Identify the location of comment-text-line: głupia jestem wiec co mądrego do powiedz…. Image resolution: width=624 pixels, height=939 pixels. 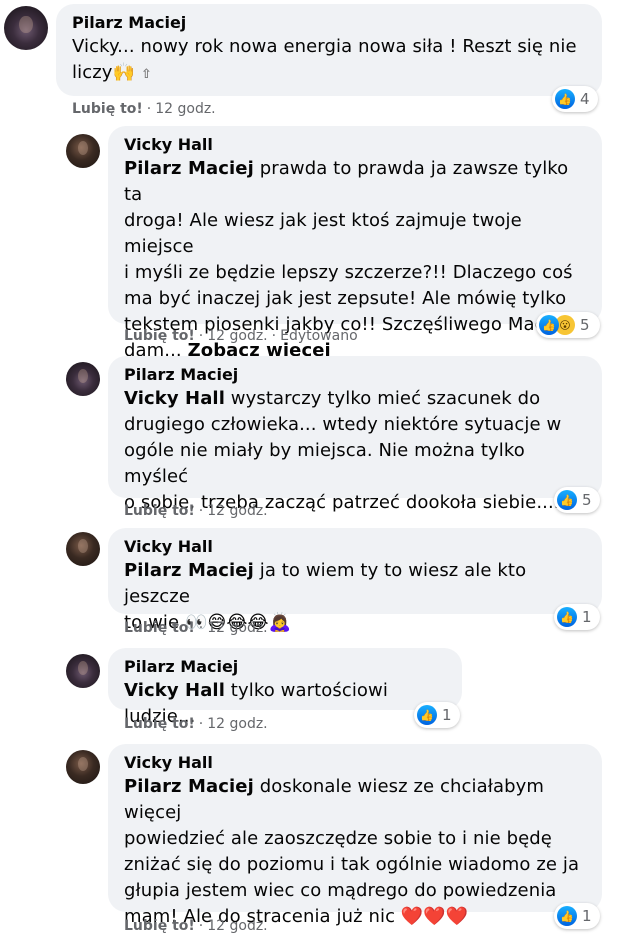
(340, 890).